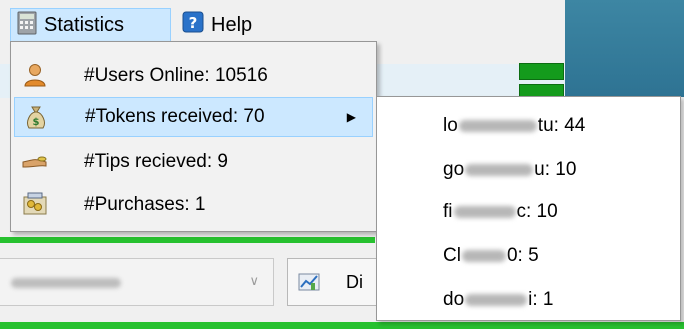 The height and width of the screenshot is (329, 684). I want to click on background-blue-panel, so click(624, 48).